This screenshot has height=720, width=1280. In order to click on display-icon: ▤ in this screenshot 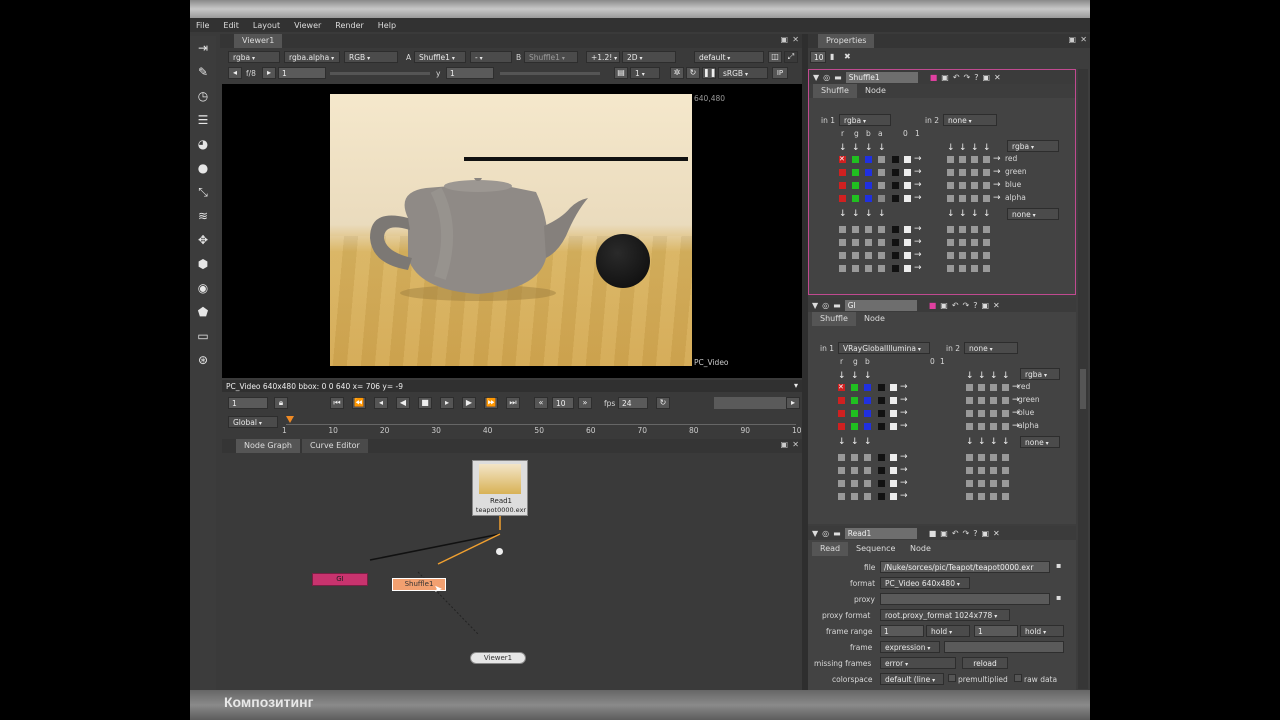, I will do `click(621, 73)`.